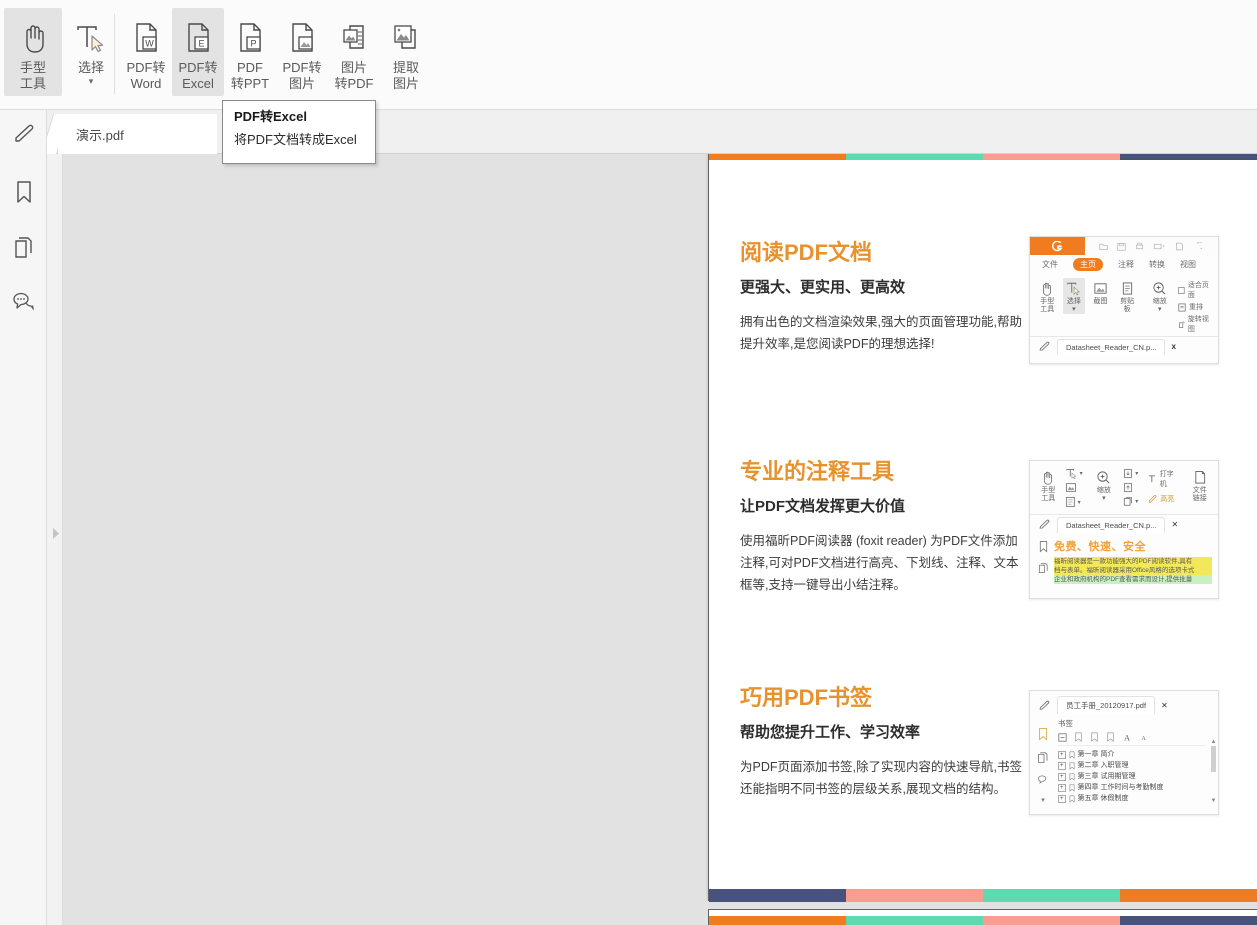  Describe the element at coordinates (406, 52) in the screenshot. I see `extract-image-button: 提取 图片` at that location.